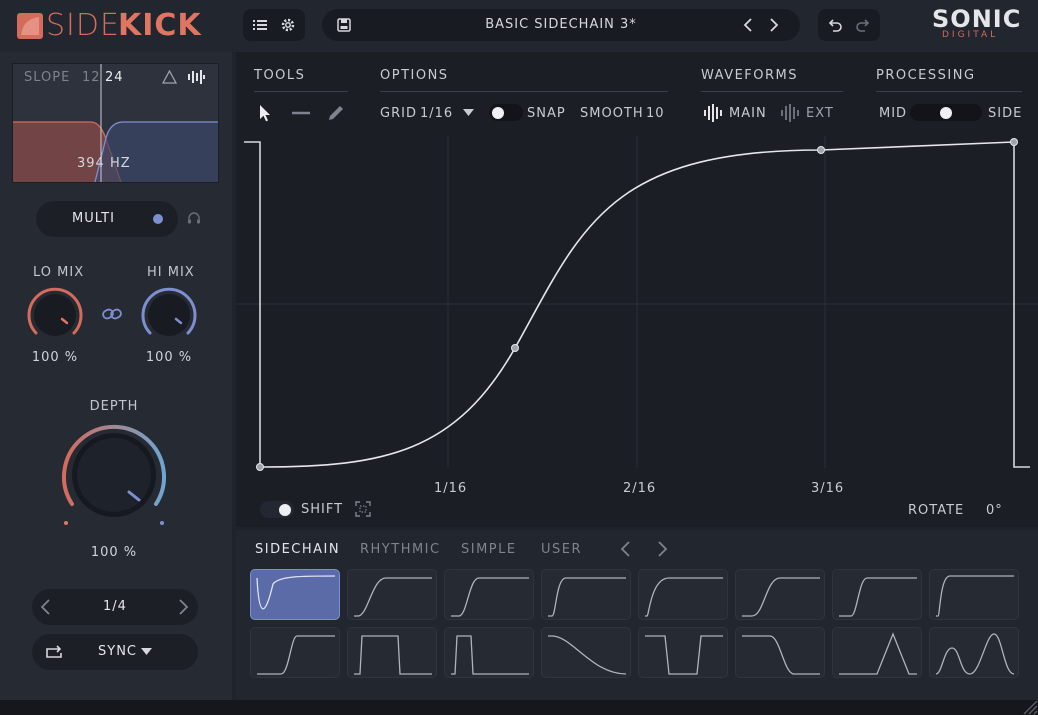  I want to click on depth-value: 100 %, so click(114, 552).